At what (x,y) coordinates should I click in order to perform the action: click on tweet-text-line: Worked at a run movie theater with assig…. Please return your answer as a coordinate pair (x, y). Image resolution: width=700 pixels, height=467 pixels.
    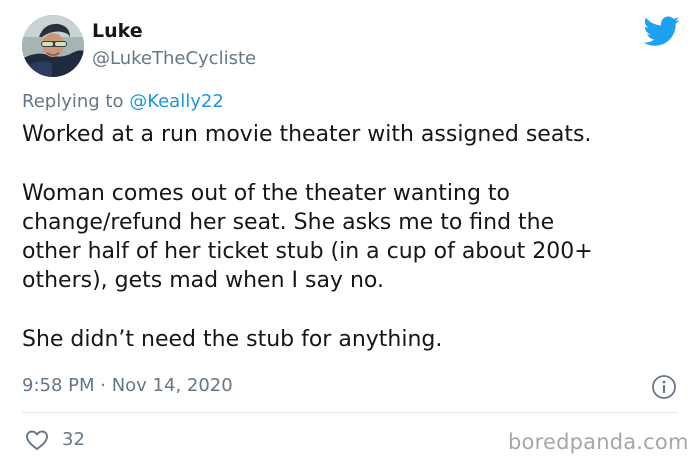
    Looking at the image, I should click on (307, 134).